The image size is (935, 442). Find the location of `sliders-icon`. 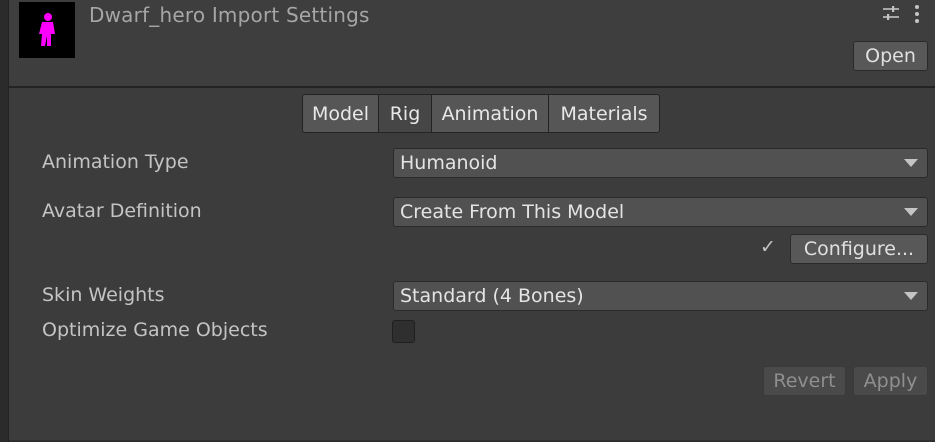

sliders-icon is located at coordinates (891, 15).